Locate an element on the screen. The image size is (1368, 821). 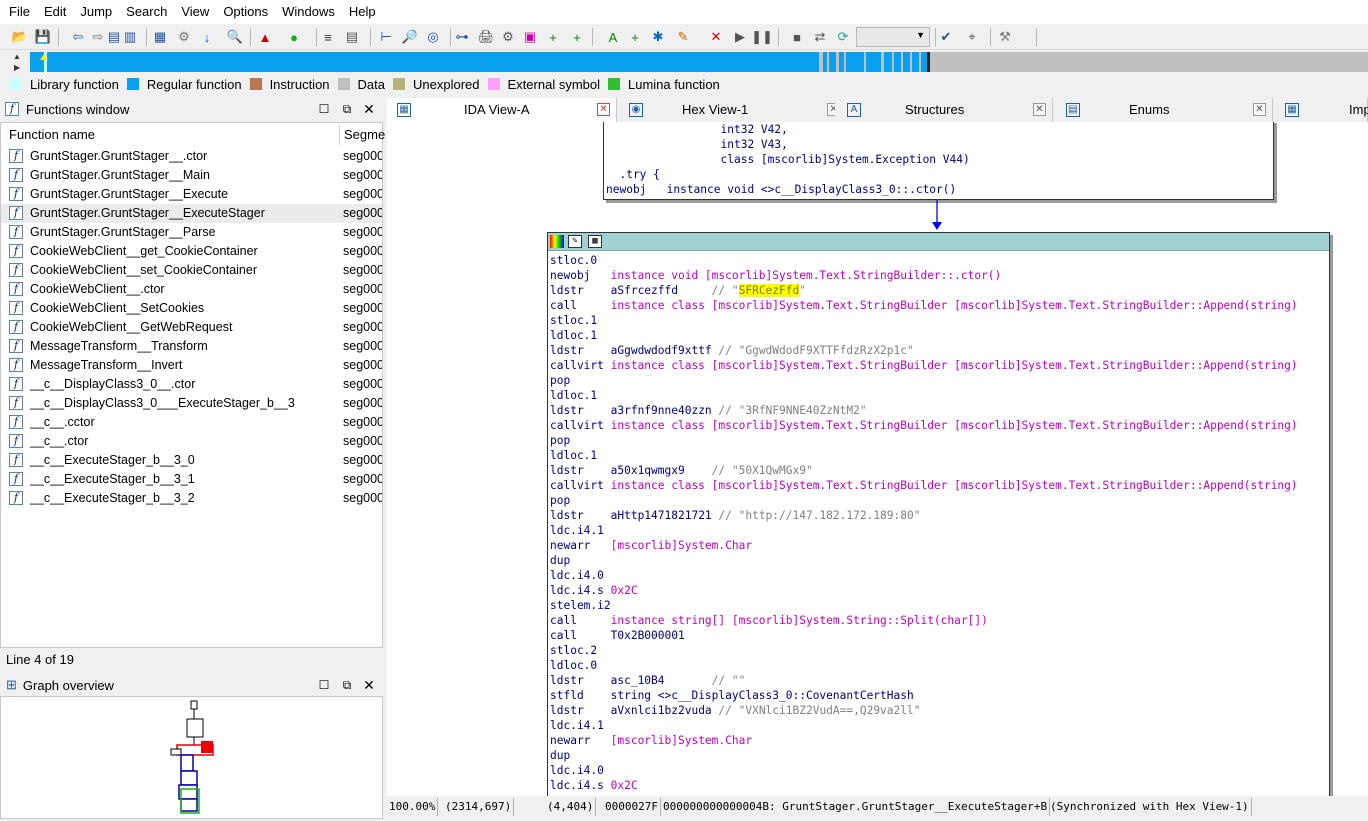
menu-help: Help is located at coordinates (362, 12).